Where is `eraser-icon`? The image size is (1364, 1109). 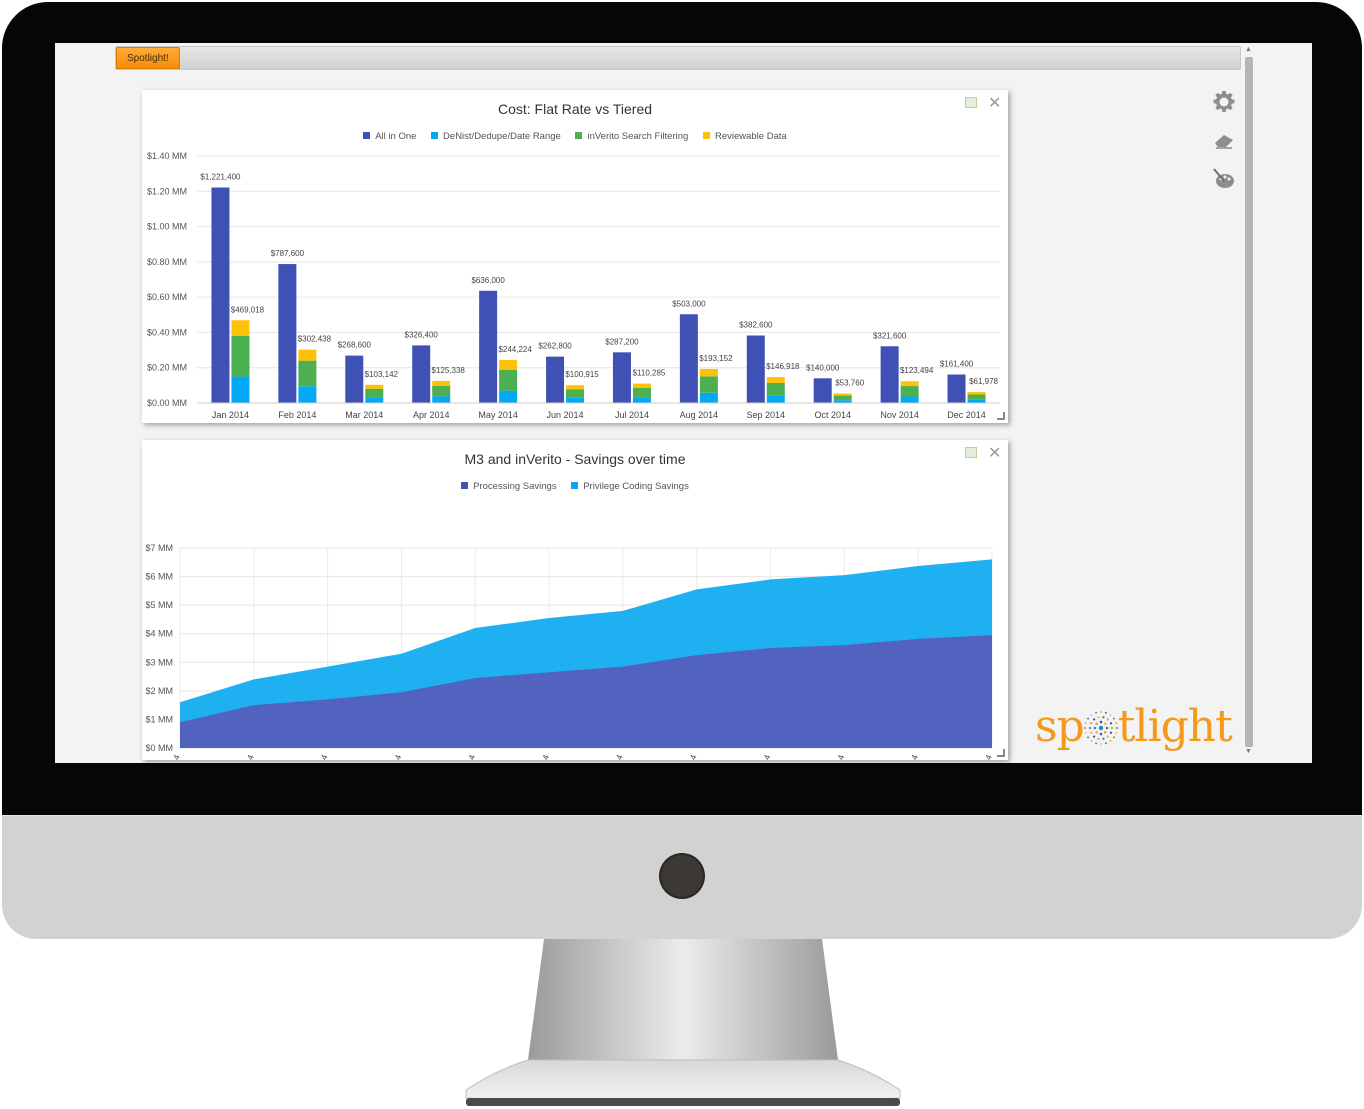
eraser-icon is located at coordinates (1224, 141).